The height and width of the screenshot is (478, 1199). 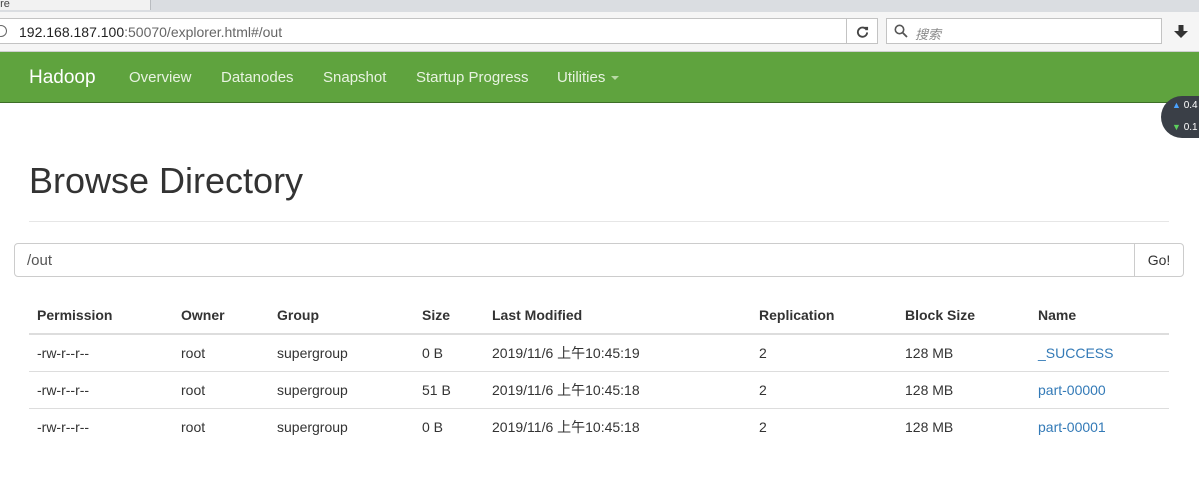 What do you see at coordinates (5, 5) in the screenshot?
I see `browser-tab-title: ore` at bounding box center [5, 5].